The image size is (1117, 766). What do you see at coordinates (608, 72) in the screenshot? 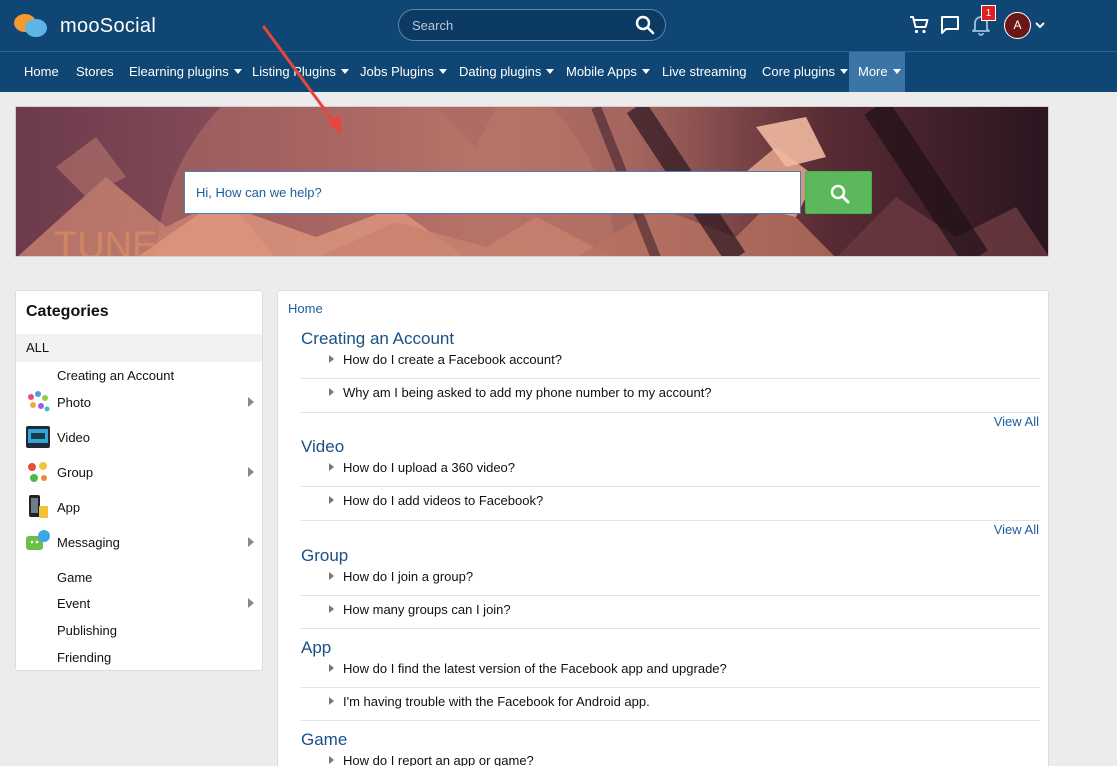
I see `nav-mobile-apps: Mobile Apps` at bounding box center [608, 72].